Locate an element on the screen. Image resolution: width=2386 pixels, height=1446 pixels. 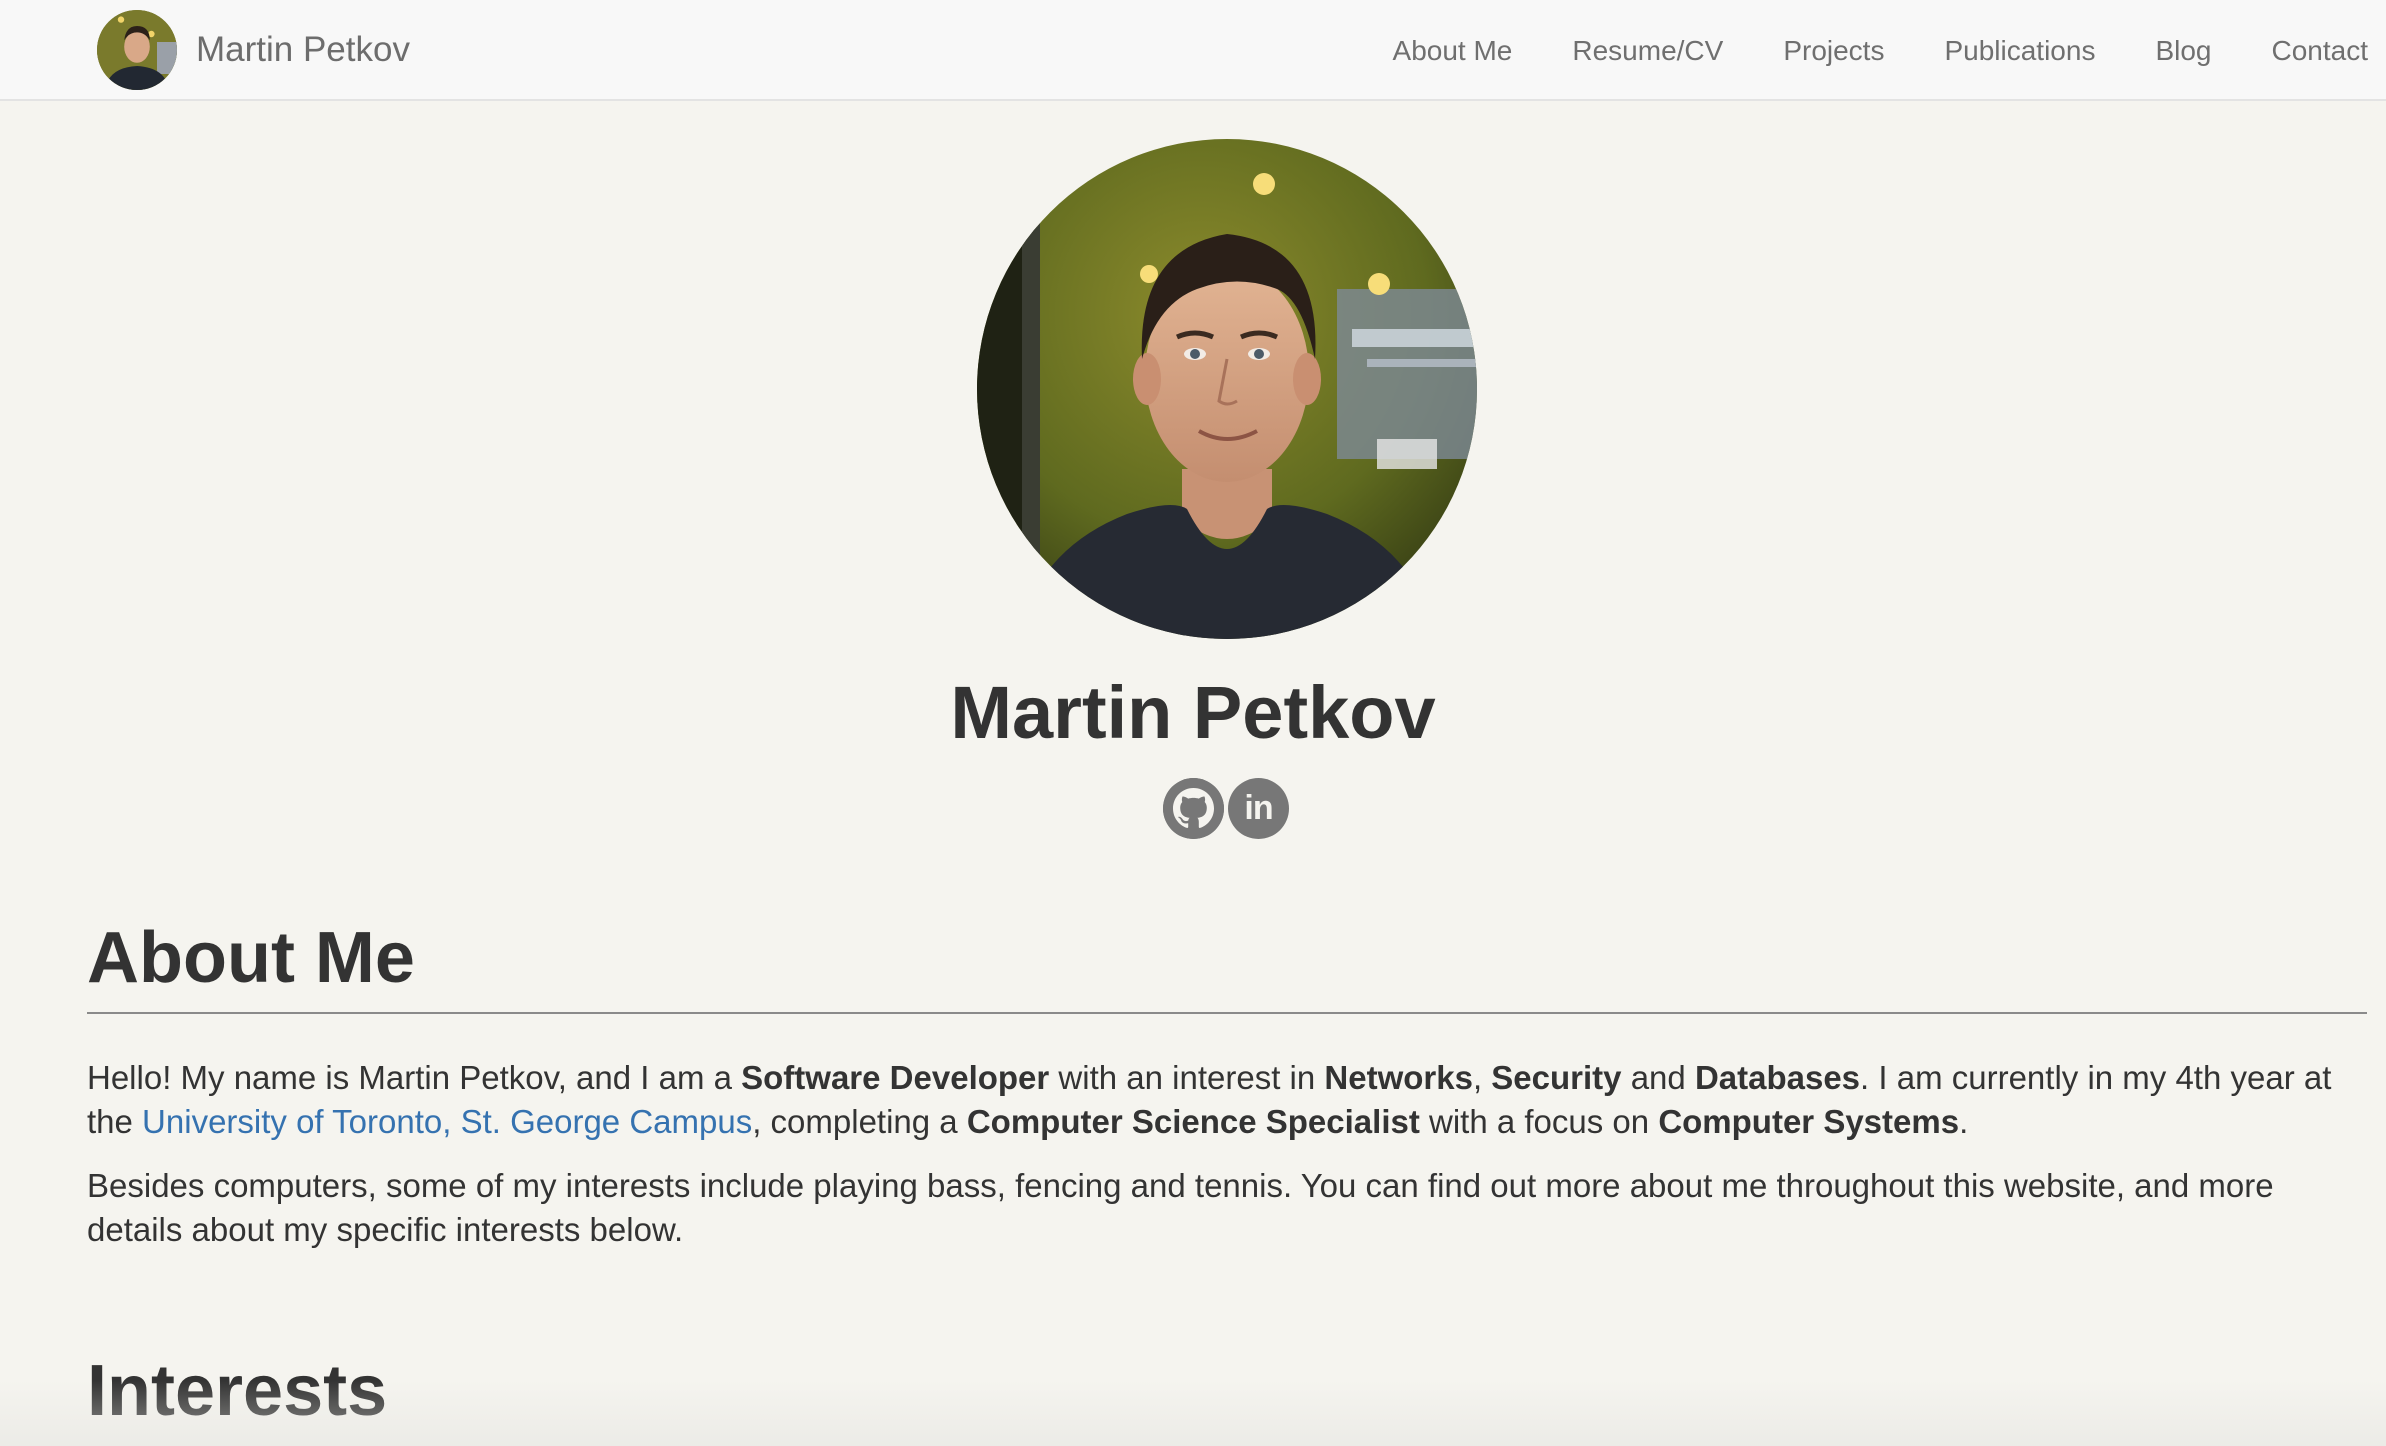
bold-cs-specialist: Computer Science Specialist is located at coordinates (1193, 1121).